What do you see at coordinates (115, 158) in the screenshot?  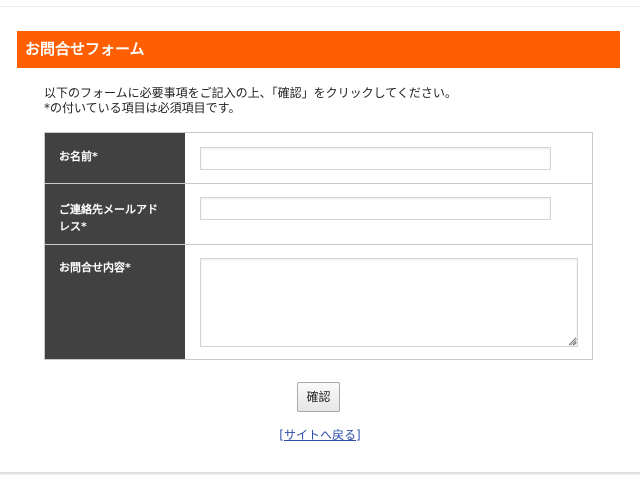 I see `name-label-cell: お名前*` at bounding box center [115, 158].